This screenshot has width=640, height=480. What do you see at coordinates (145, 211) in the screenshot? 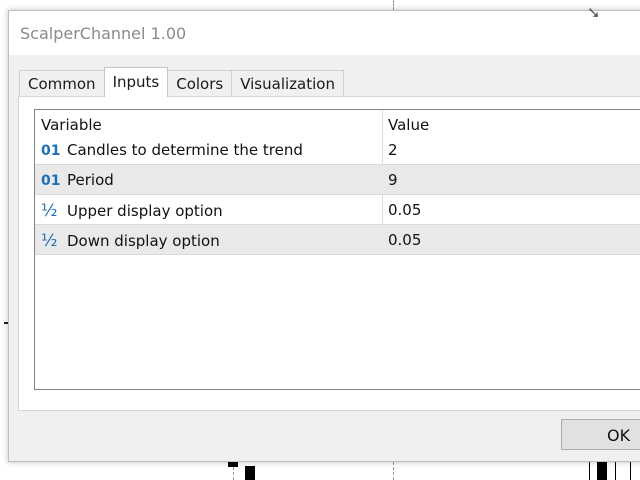
I see `variable-name: Upper display option` at bounding box center [145, 211].